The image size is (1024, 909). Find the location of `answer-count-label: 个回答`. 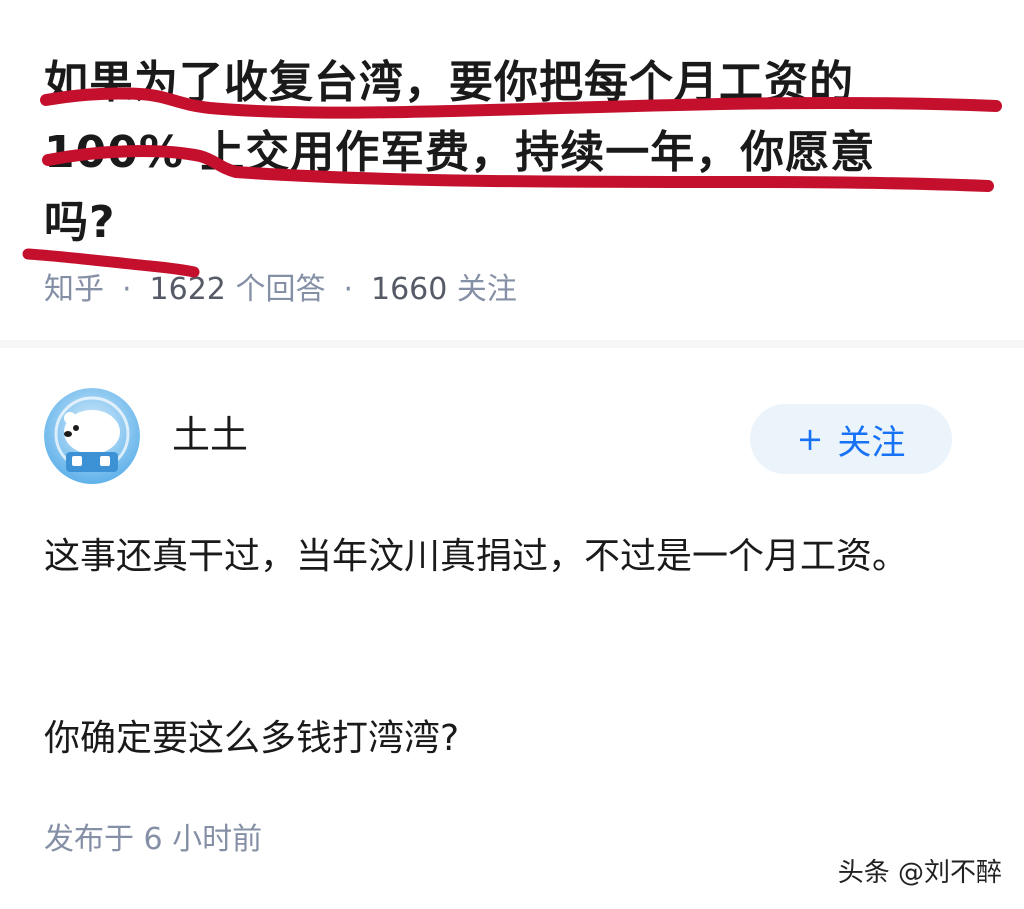

answer-count-label: 个回答 is located at coordinates (280, 289).